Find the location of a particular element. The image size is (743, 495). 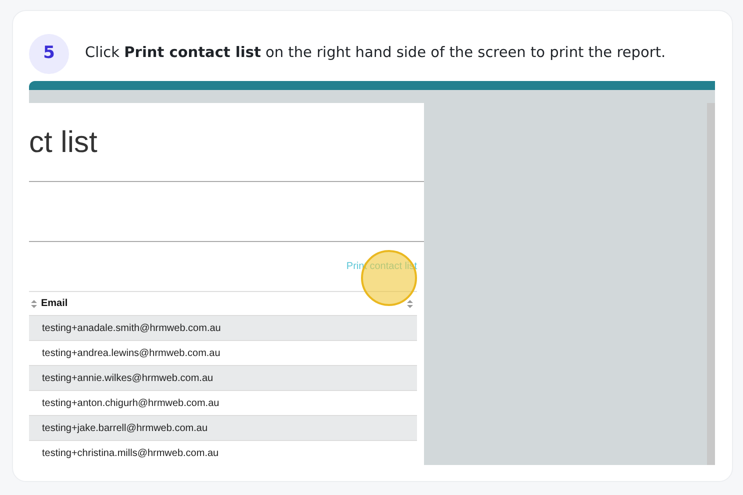

table-cell-text: testing+andrea.lewins@hrmweb.com.au is located at coordinates (131, 353).